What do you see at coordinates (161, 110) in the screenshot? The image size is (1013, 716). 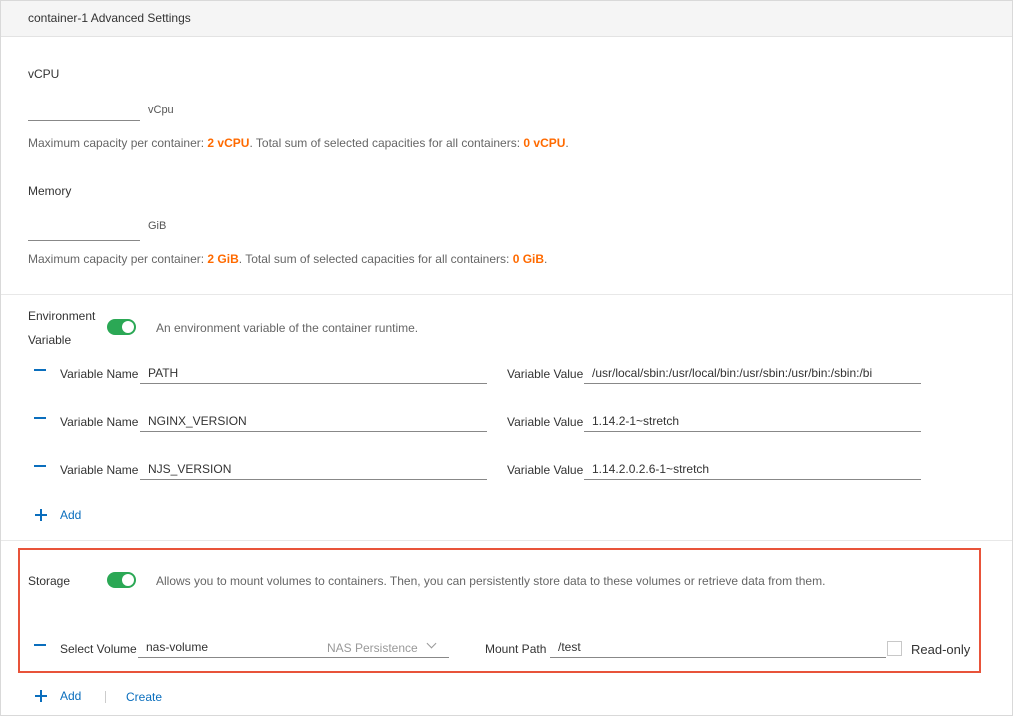 I see `vcpu-unit: vCpu` at bounding box center [161, 110].